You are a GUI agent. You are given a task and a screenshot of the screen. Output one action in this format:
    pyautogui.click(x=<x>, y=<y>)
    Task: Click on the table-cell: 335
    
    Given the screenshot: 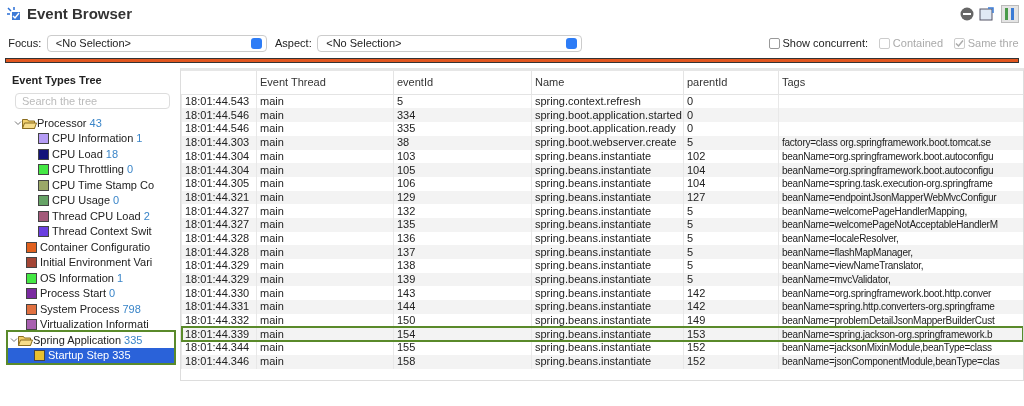 What is the action you would take?
    pyautogui.click(x=462, y=129)
    